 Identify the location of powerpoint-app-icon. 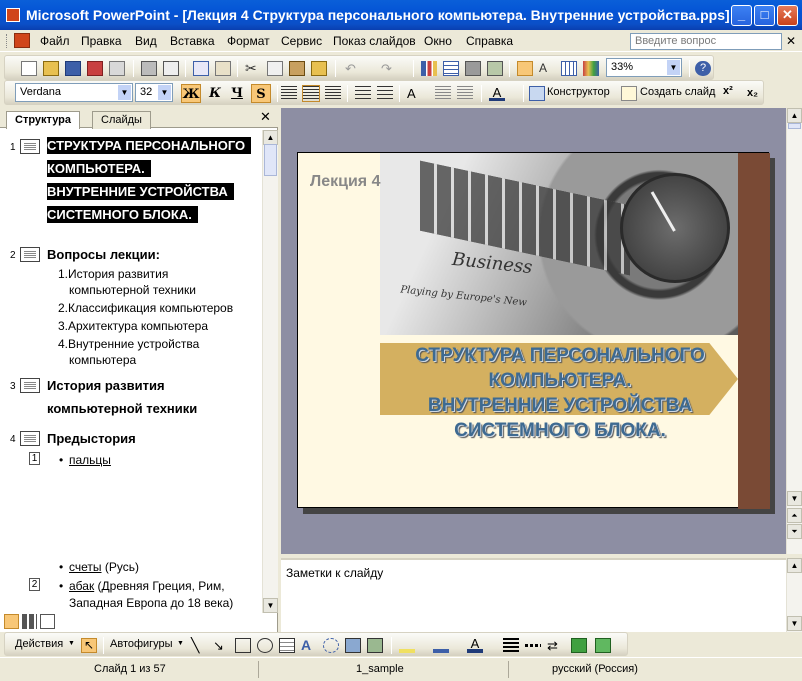
(13, 15).